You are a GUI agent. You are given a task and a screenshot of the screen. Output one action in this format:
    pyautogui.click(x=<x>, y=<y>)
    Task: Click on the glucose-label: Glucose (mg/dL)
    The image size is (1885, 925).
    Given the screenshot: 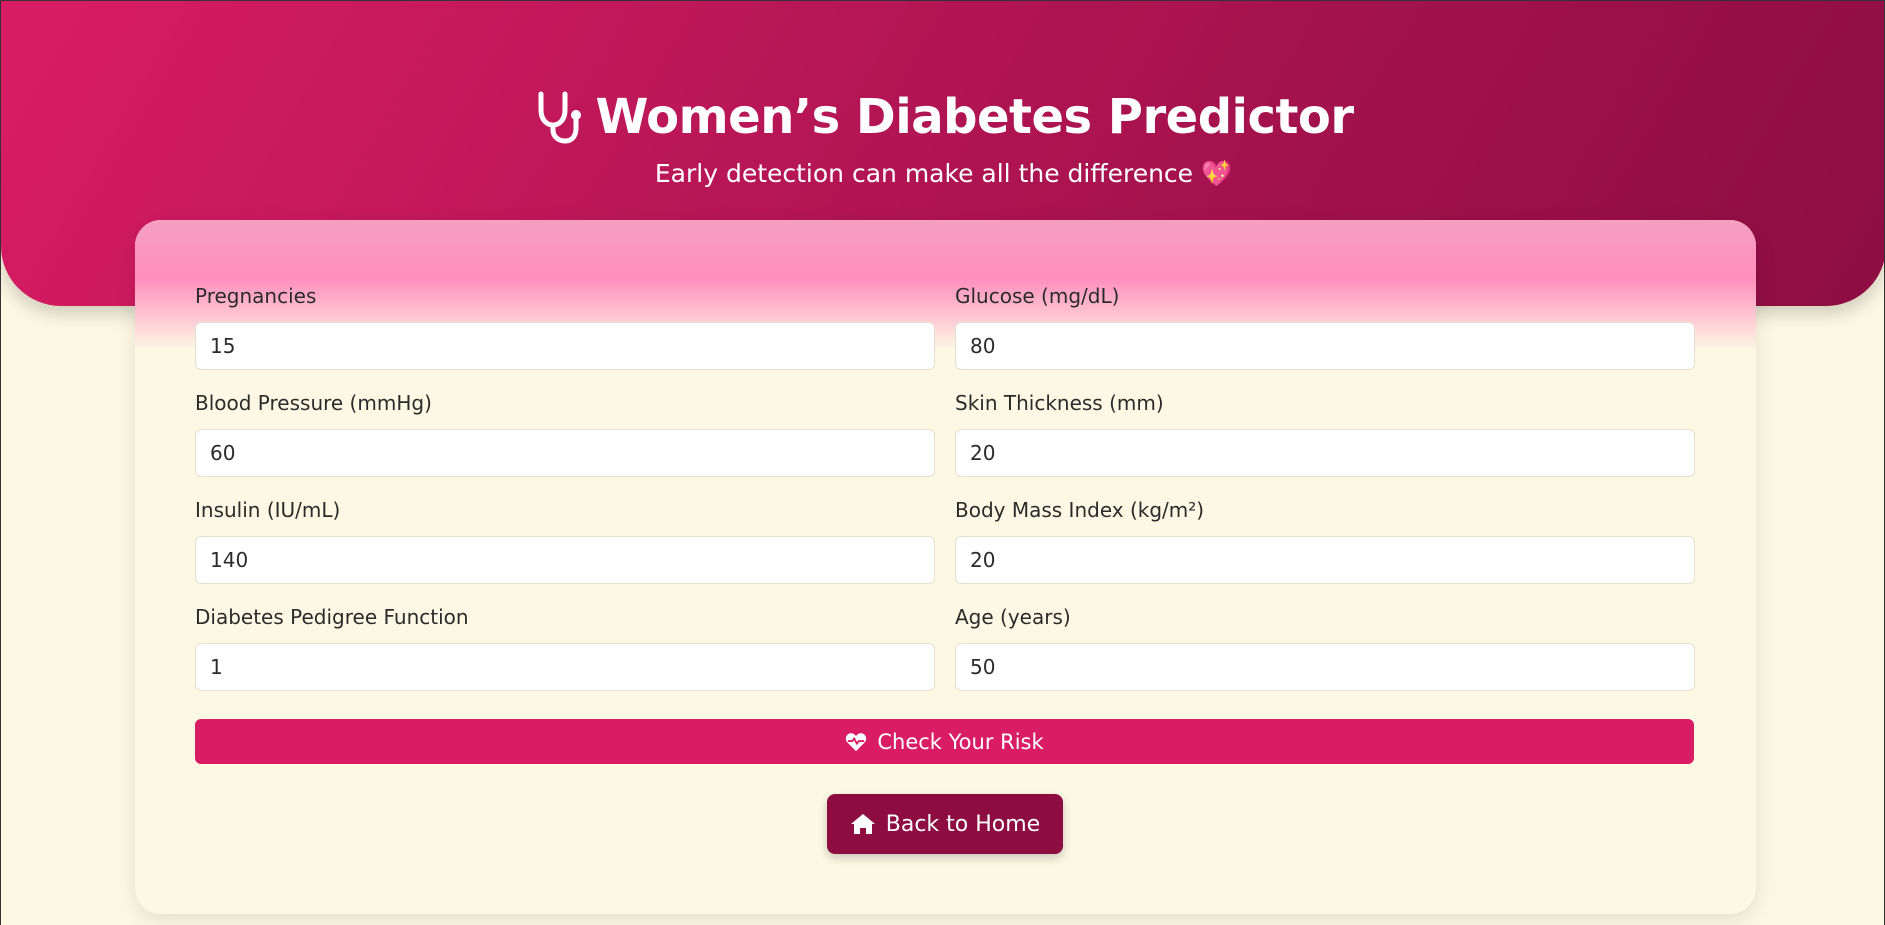 What is the action you would take?
    pyautogui.click(x=1037, y=296)
    